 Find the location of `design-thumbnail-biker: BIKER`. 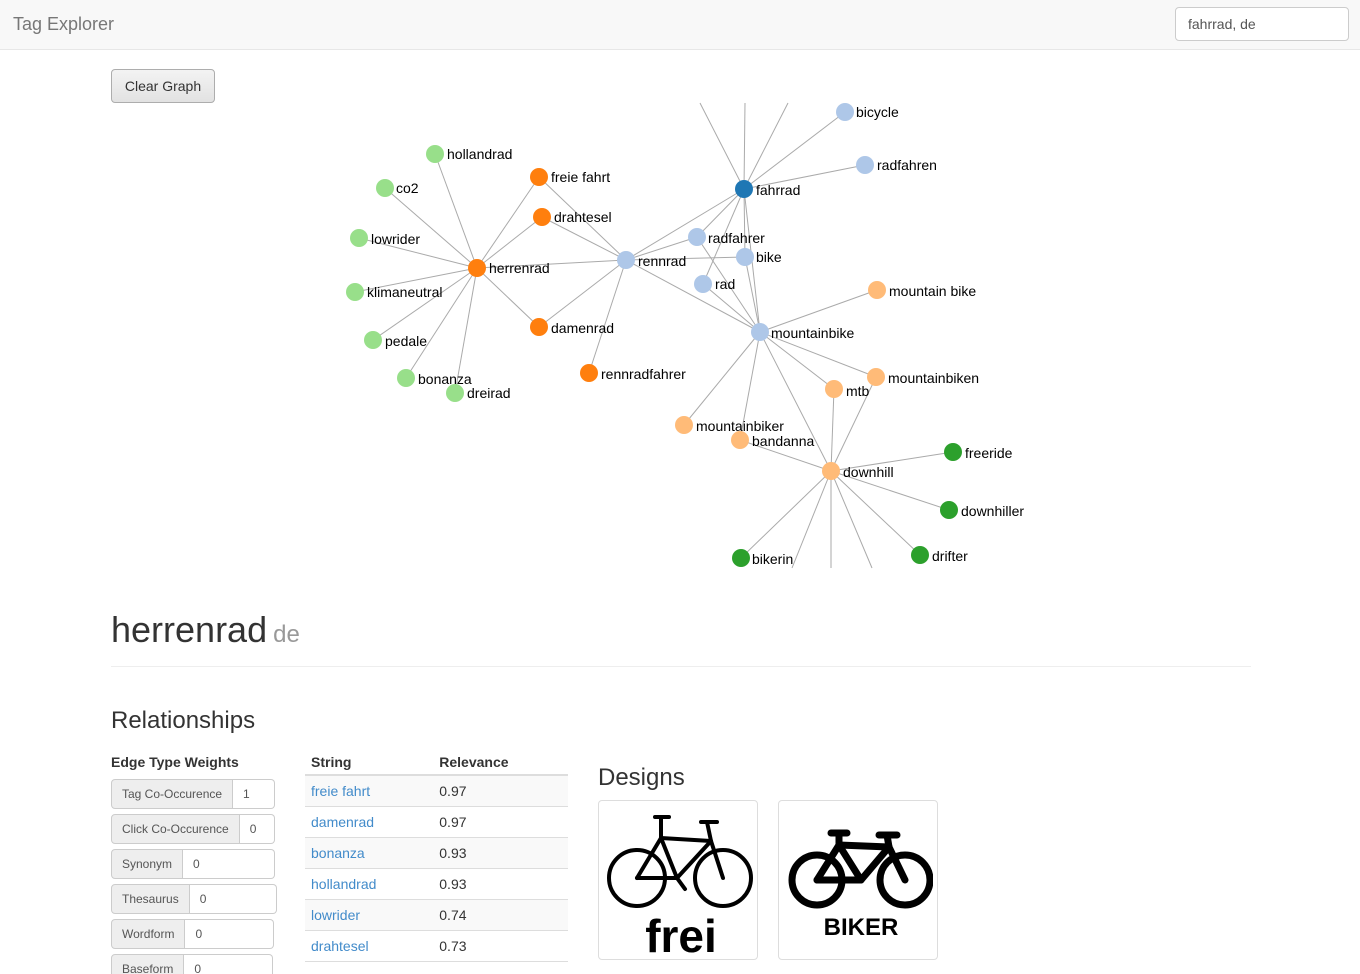

design-thumbnail-biker: BIKER is located at coordinates (858, 880).